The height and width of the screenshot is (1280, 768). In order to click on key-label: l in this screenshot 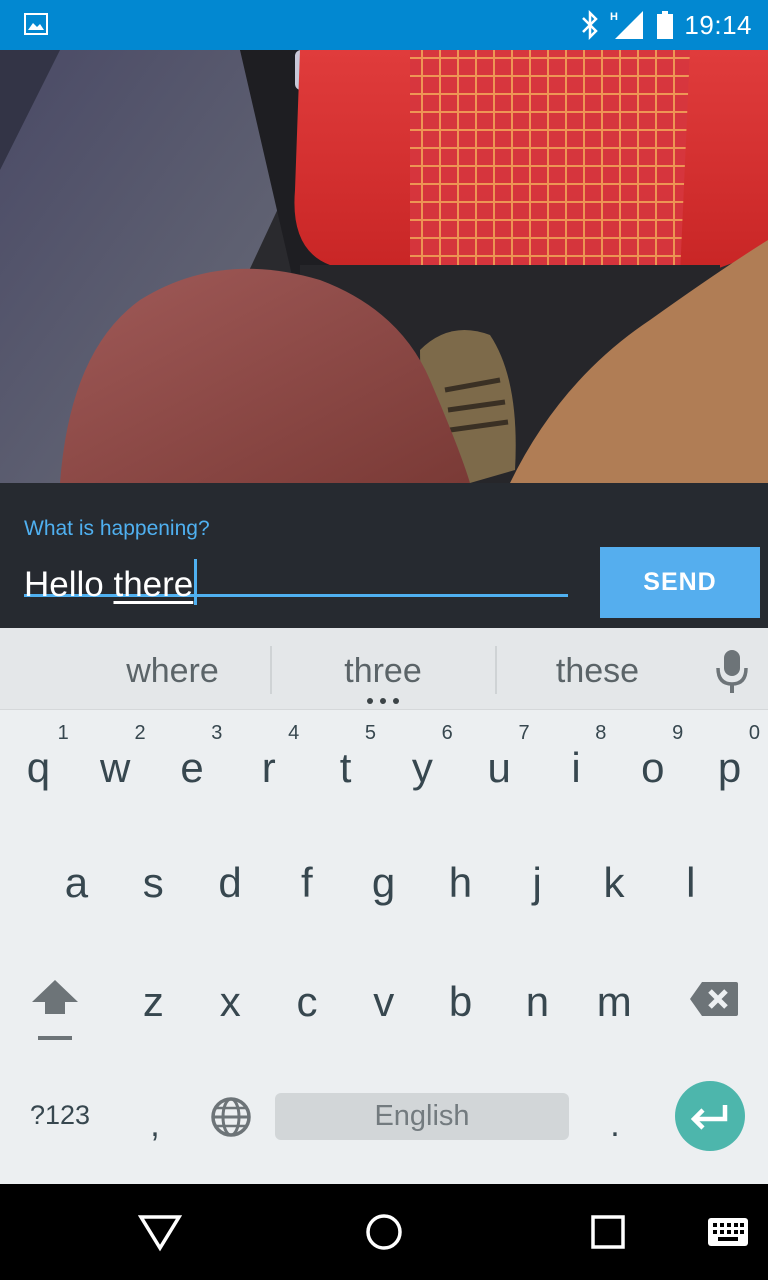, I will do `click(691, 882)`.